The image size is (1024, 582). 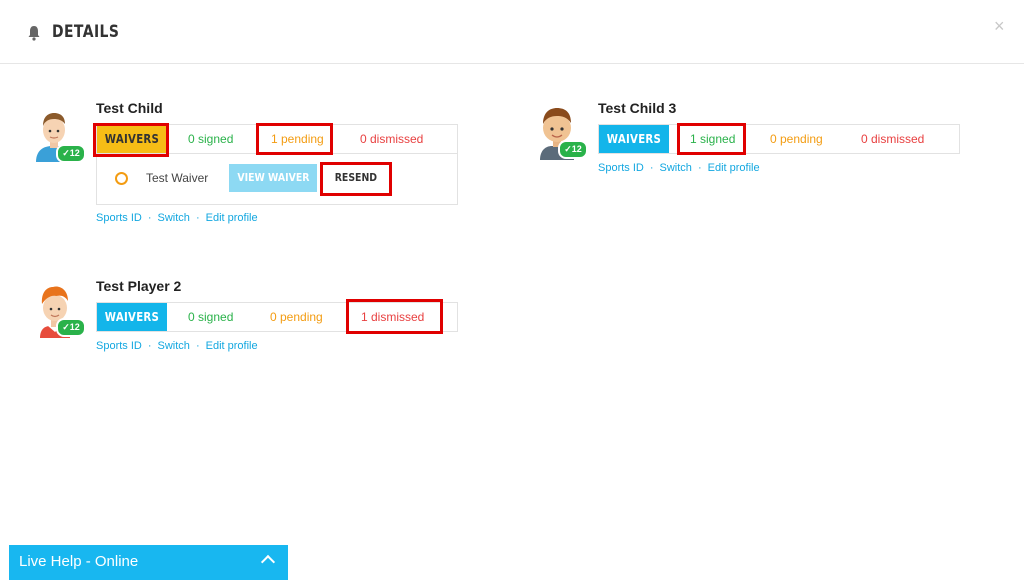 What do you see at coordinates (129, 108) in the screenshot?
I see `player-name: Test Child` at bounding box center [129, 108].